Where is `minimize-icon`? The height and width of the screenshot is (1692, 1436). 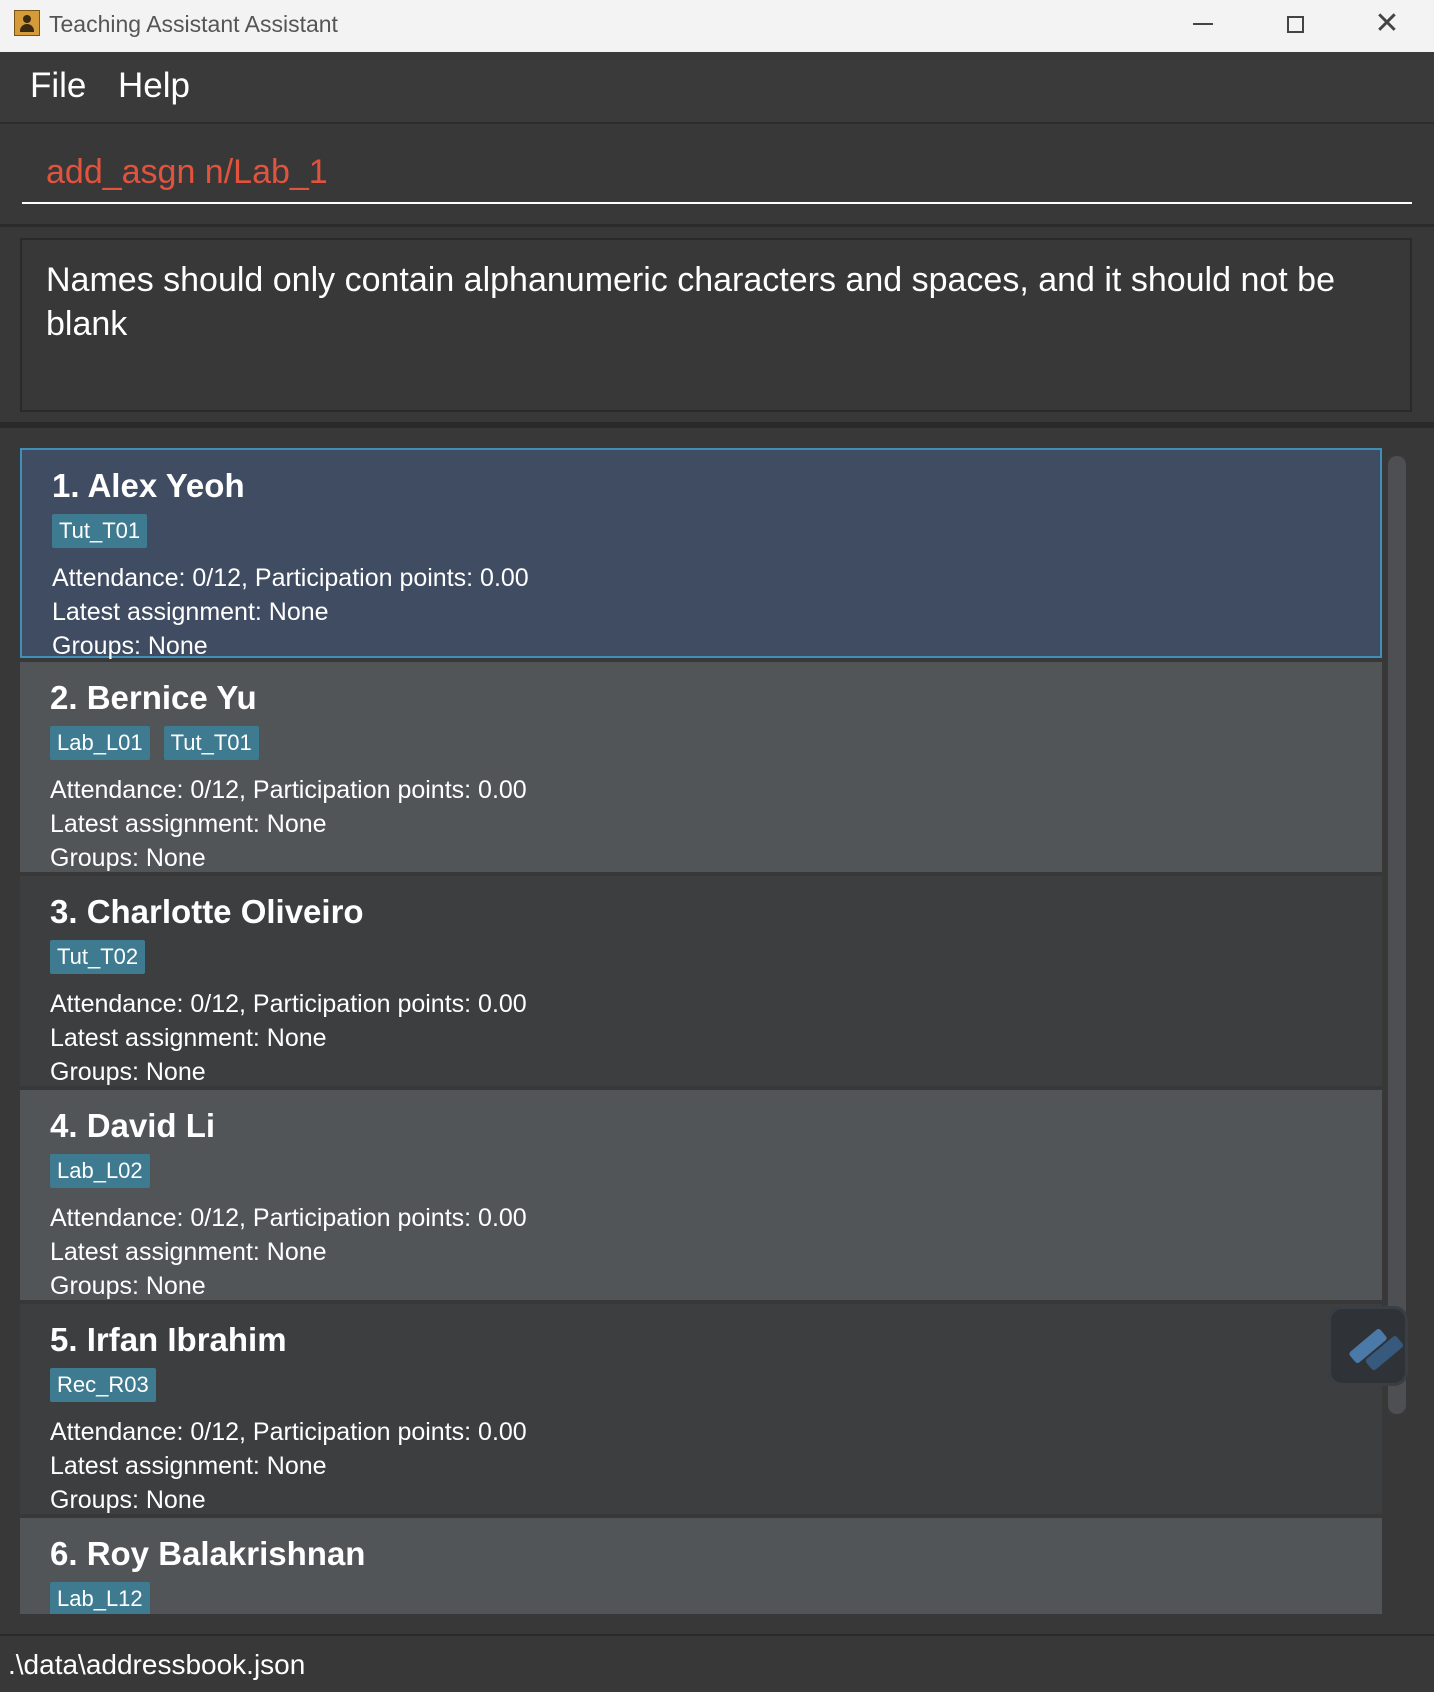 minimize-icon is located at coordinates (1203, 24).